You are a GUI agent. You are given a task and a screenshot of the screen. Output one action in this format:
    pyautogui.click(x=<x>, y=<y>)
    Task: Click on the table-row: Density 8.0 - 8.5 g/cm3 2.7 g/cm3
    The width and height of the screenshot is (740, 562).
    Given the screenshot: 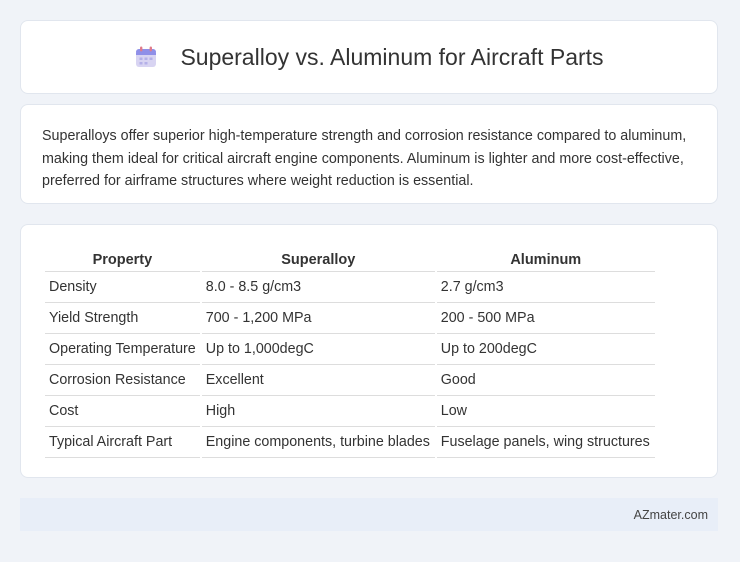 What is the action you would take?
    pyautogui.click(x=350, y=287)
    